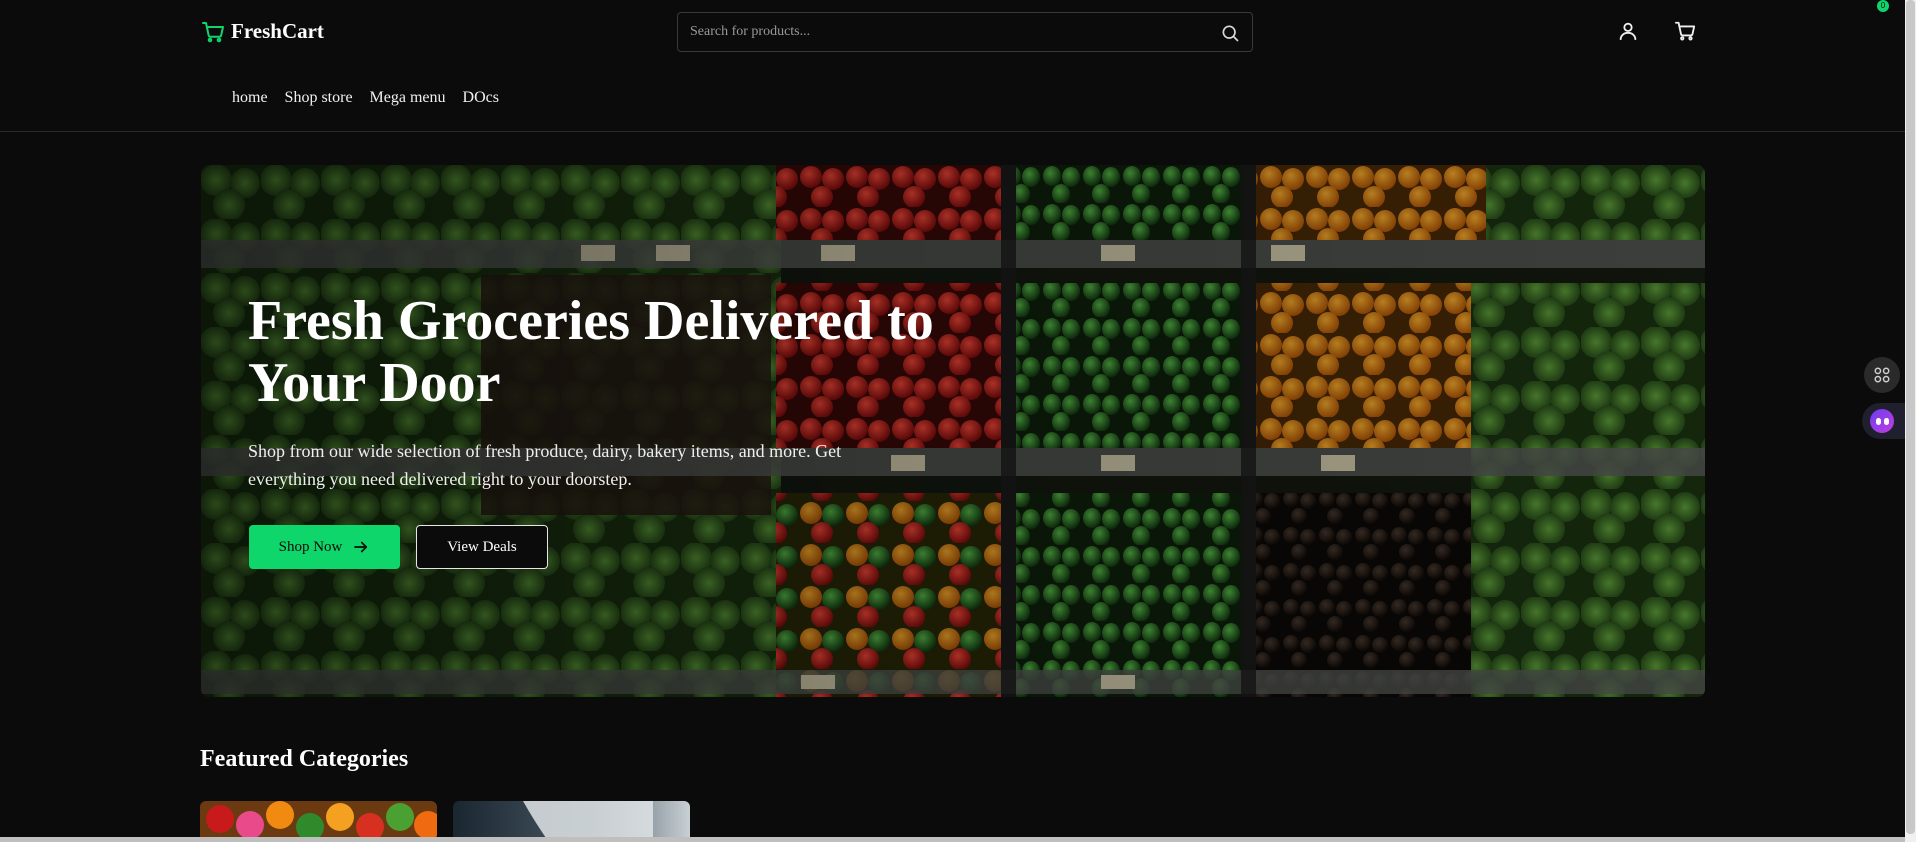 The image size is (1916, 842). Describe the element at coordinates (277, 31) in the screenshot. I see `logo-text: FreshCart` at that location.